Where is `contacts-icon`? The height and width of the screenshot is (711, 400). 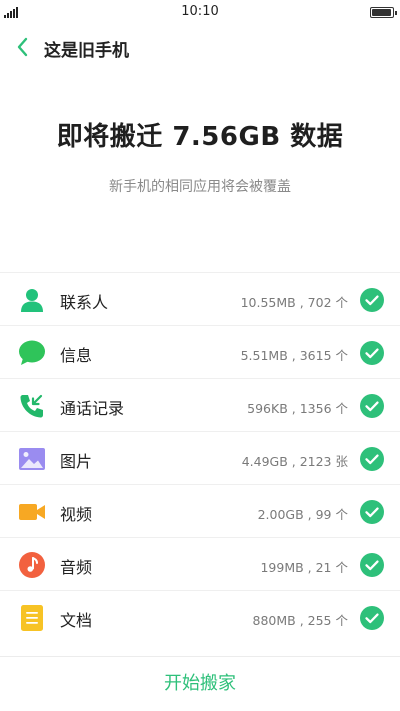
contacts-icon is located at coordinates (32, 300).